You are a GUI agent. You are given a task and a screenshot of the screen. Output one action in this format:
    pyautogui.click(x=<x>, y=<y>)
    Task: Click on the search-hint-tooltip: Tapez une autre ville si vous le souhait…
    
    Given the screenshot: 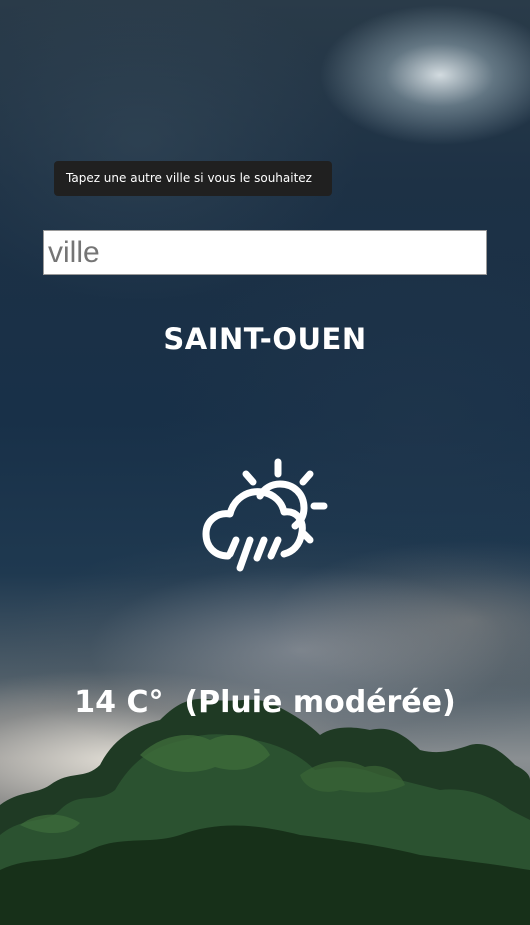 What is the action you would take?
    pyautogui.click(x=193, y=178)
    